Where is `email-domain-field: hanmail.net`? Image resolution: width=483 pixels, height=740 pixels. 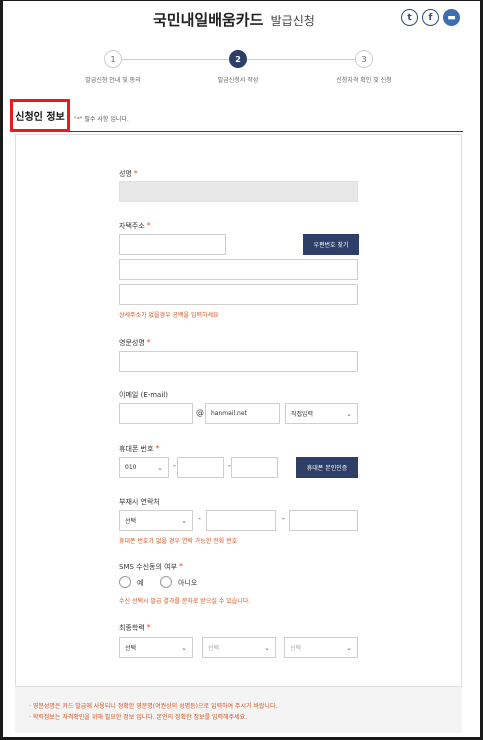 email-domain-field: hanmail.net is located at coordinates (242, 413).